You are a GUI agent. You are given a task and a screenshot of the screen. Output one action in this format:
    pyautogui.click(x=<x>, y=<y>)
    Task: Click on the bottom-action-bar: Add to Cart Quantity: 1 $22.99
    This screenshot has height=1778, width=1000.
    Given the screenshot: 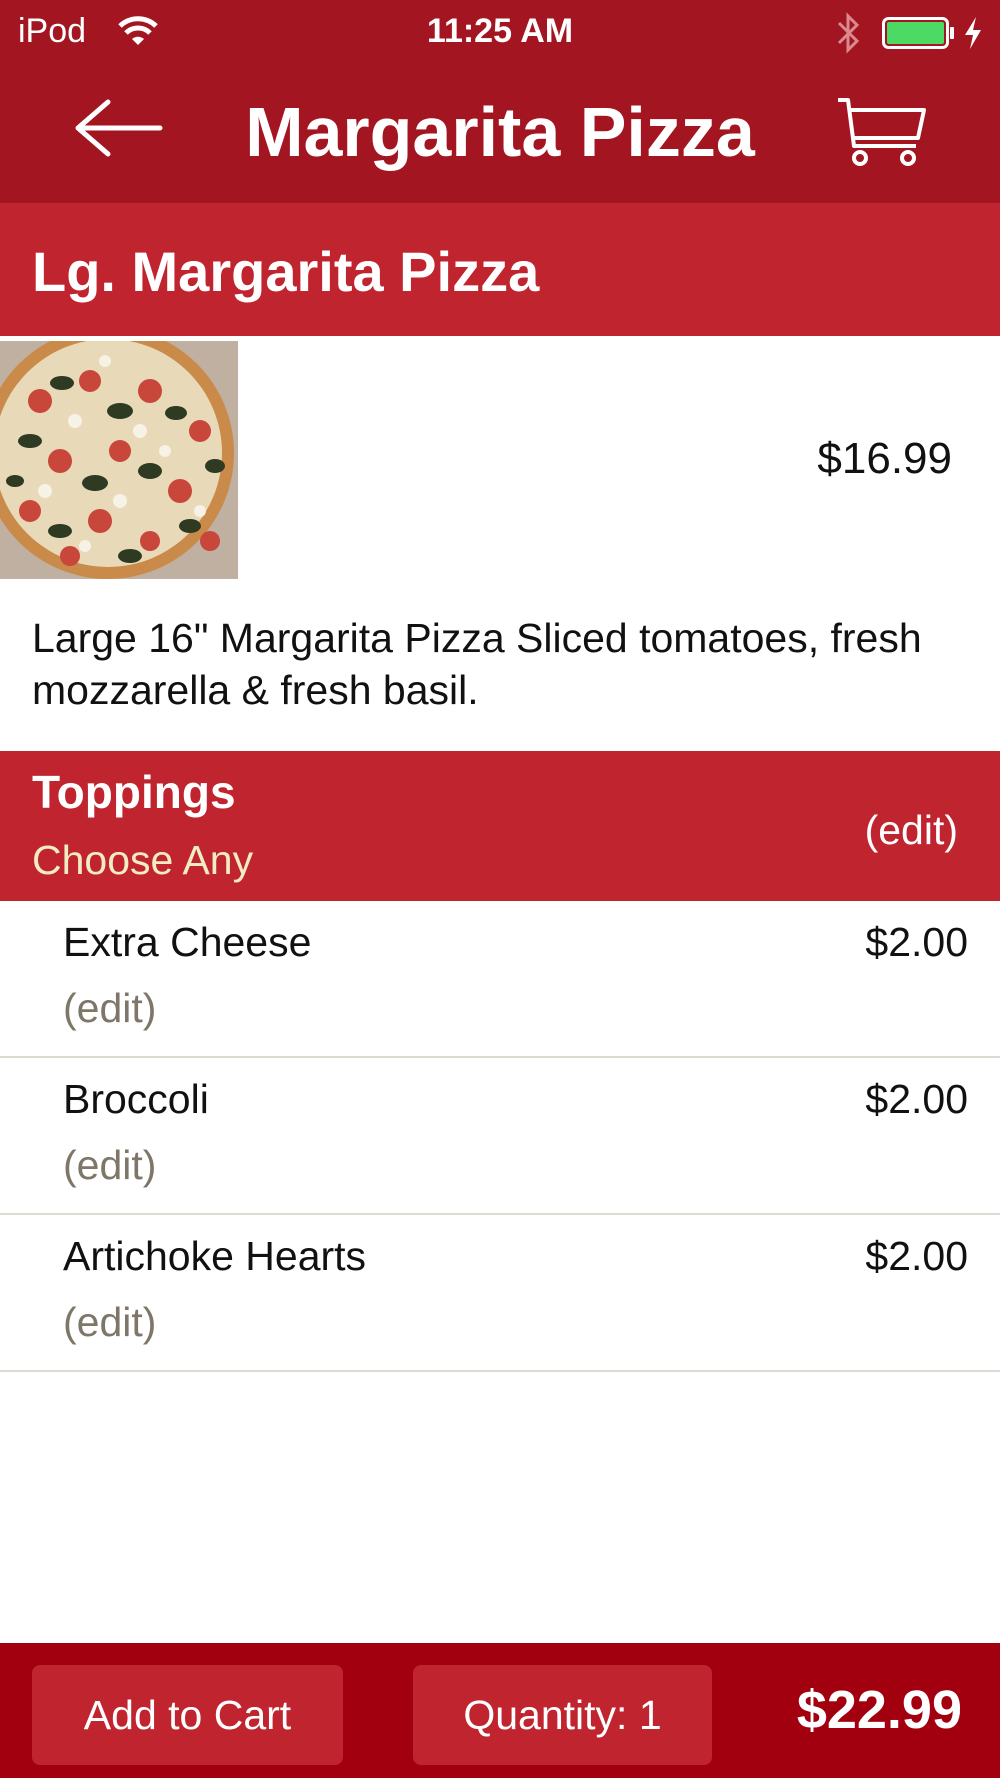 What is the action you would take?
    pyautogui.click(x=500, y=1710)
    